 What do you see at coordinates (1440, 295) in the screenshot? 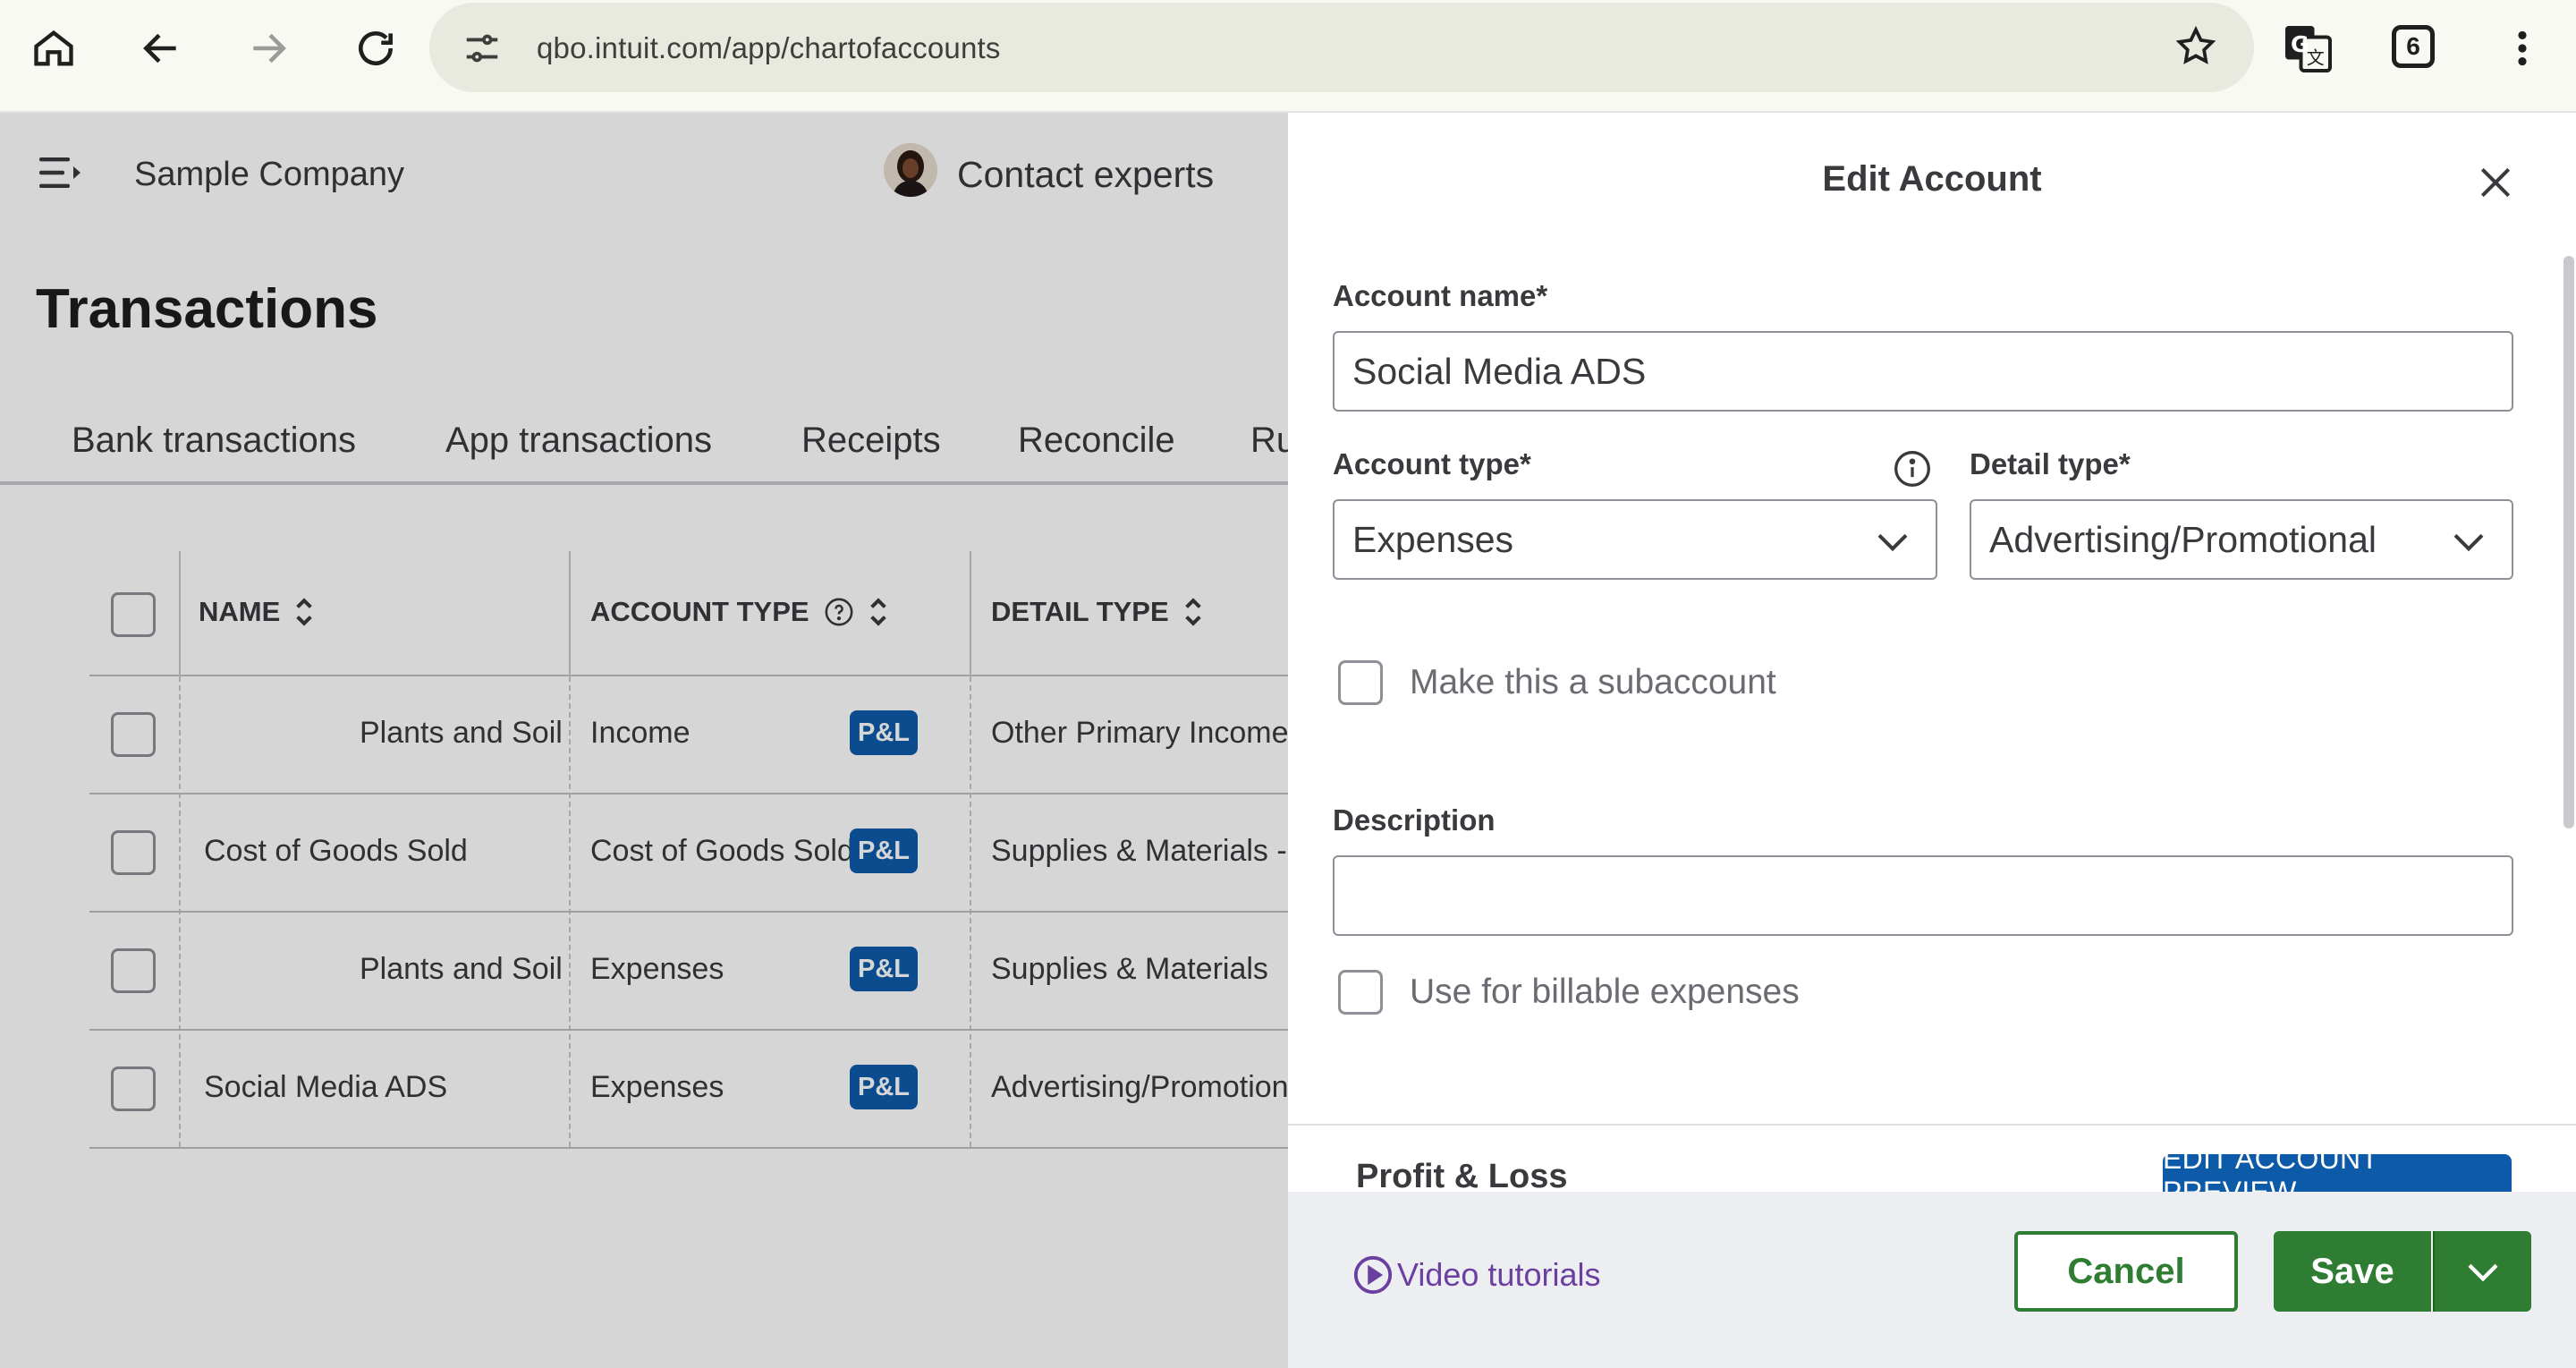
I see `account-name-label: Account name*` at bounding box center [1440, 295].